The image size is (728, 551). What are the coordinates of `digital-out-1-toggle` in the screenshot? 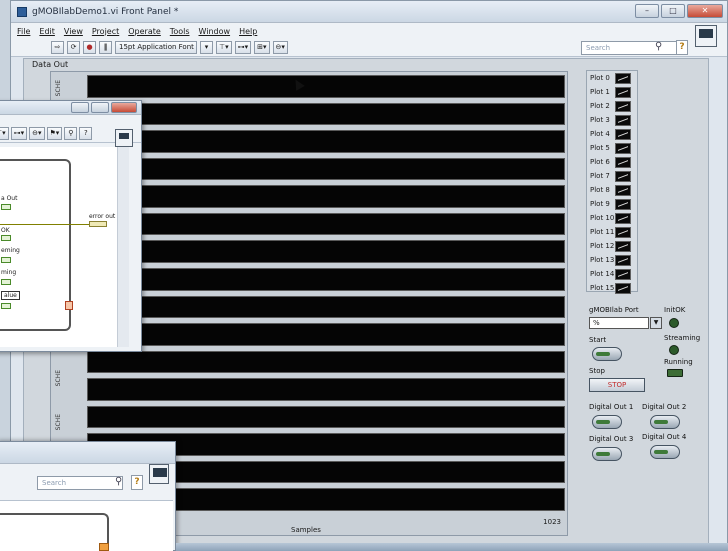 It's located at (607, 422).